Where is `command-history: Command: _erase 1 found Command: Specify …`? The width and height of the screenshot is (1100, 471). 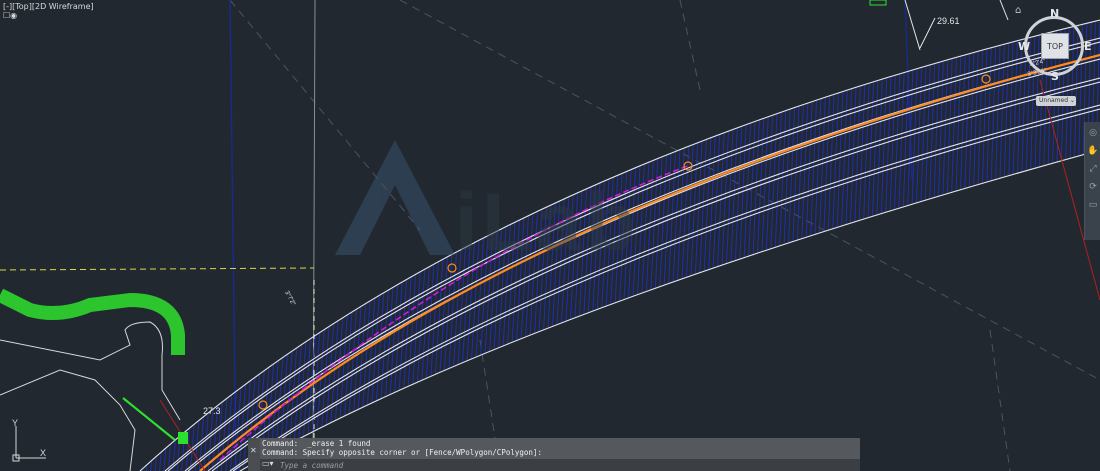 command-history: Command: _erase 1 found Command: Specify … is located at coordinates (402, 448).